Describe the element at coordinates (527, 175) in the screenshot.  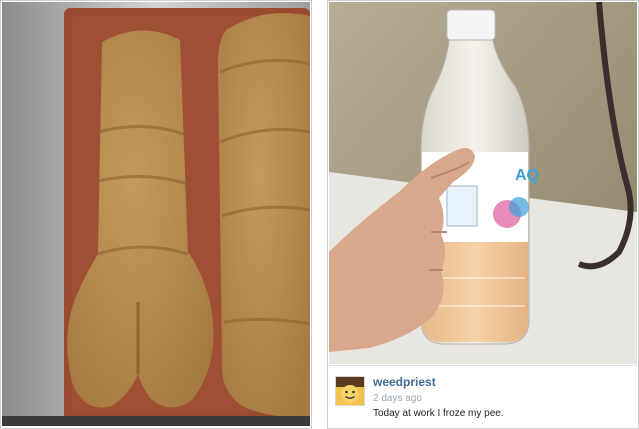
I see `bottle-brand-mark: AQ` at that location.